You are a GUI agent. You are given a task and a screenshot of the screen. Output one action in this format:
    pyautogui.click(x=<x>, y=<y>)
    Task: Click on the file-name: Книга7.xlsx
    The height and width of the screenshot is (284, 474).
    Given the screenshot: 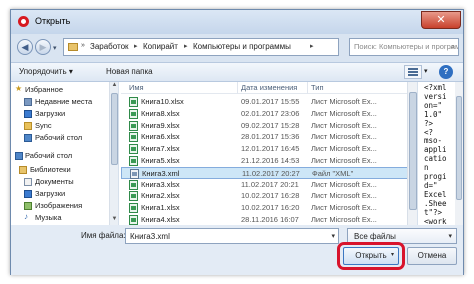 What is the action you would take?
    pyautogui.click(x=160, y=149)
    